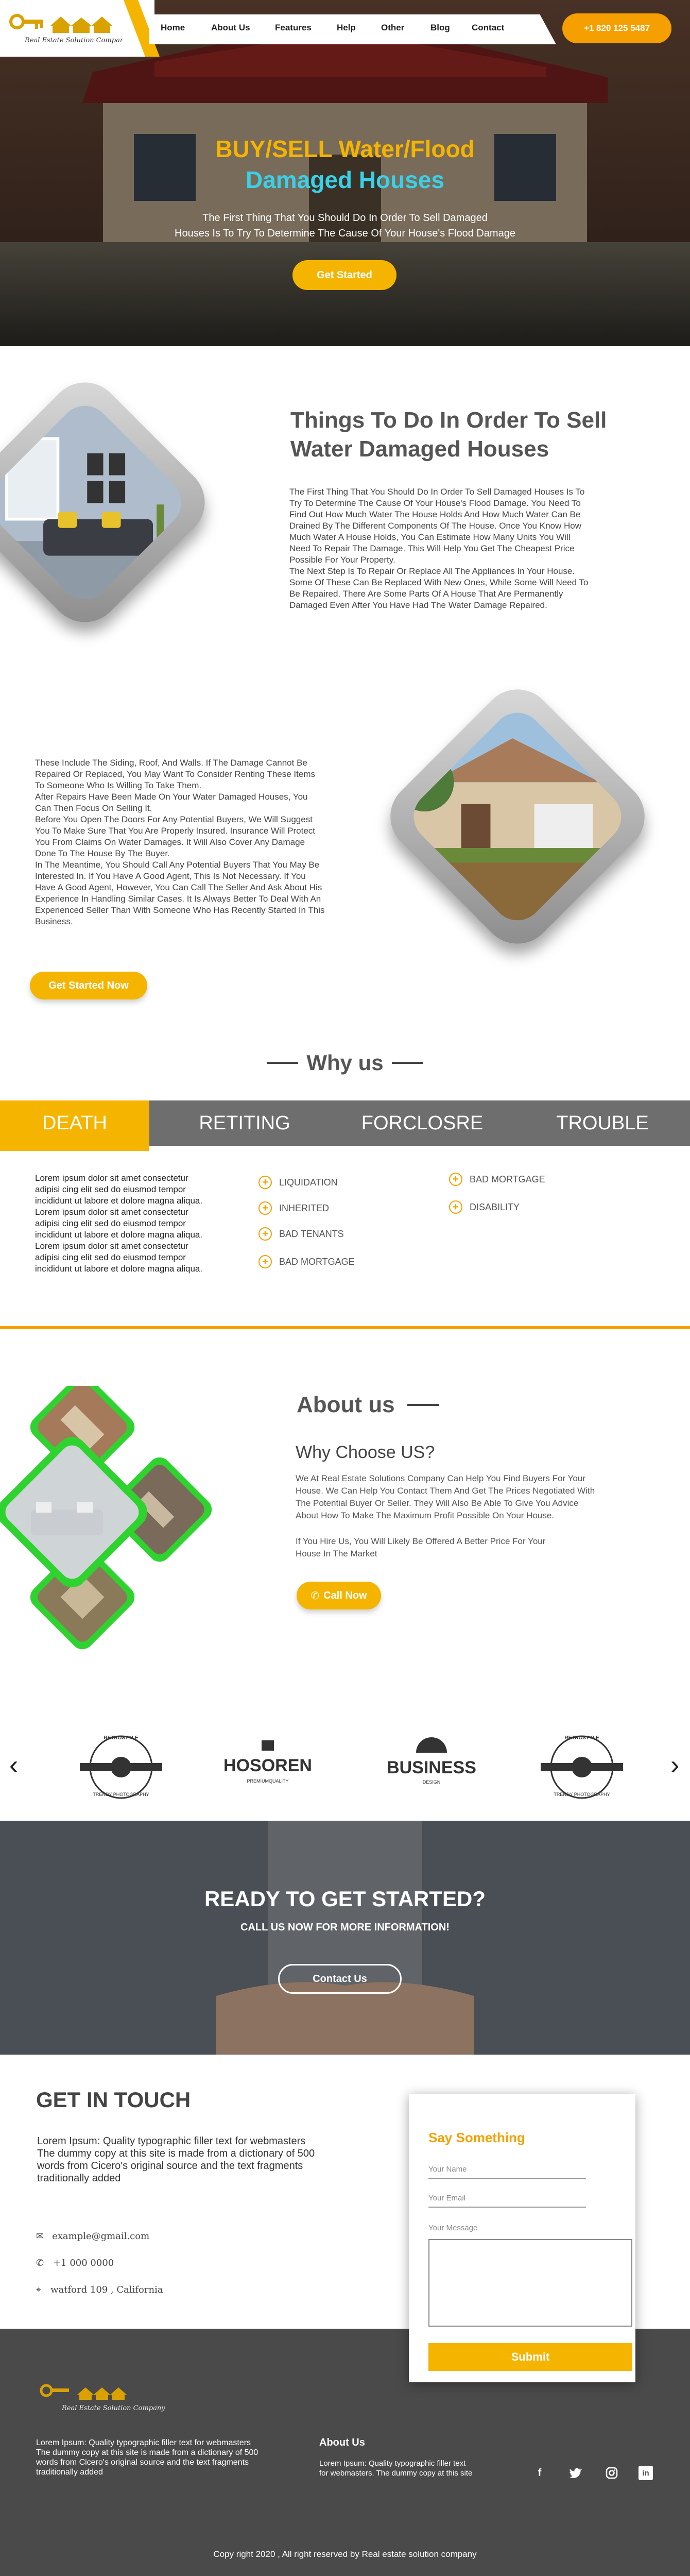 The image size is (690, 2576). What do you see at coordinates (122, 1767) in the screenshot?
I see `partner-logo-retrostyle: RETROSTYLE TRENDY PHOTOGRAPHY` at bounding box center [122, 1767].